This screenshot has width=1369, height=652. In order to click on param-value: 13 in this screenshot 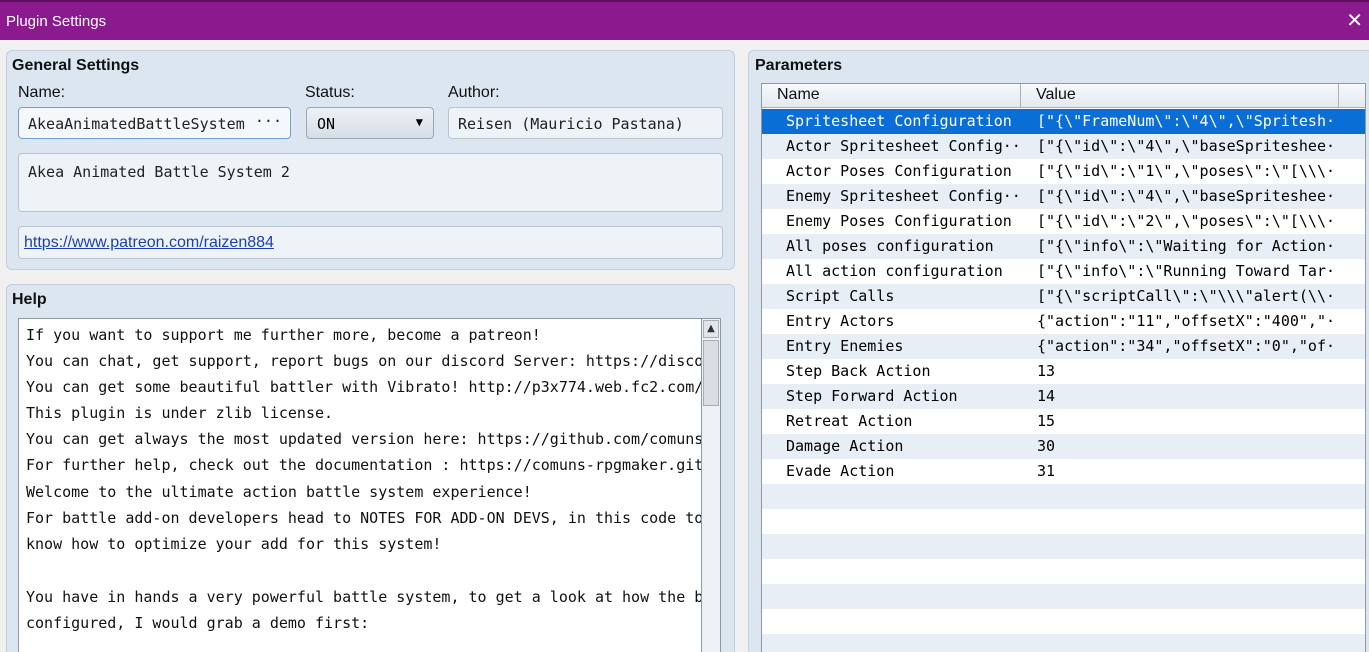, I will do `click(1046, 371)`.